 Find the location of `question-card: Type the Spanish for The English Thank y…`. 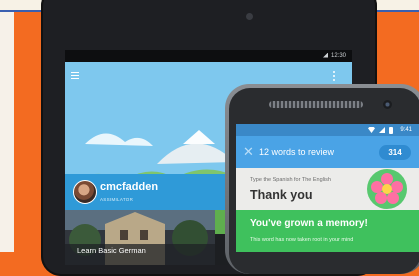

question-card: Type the Spanish for The English Thank y… is located at coordinates (327, 189).